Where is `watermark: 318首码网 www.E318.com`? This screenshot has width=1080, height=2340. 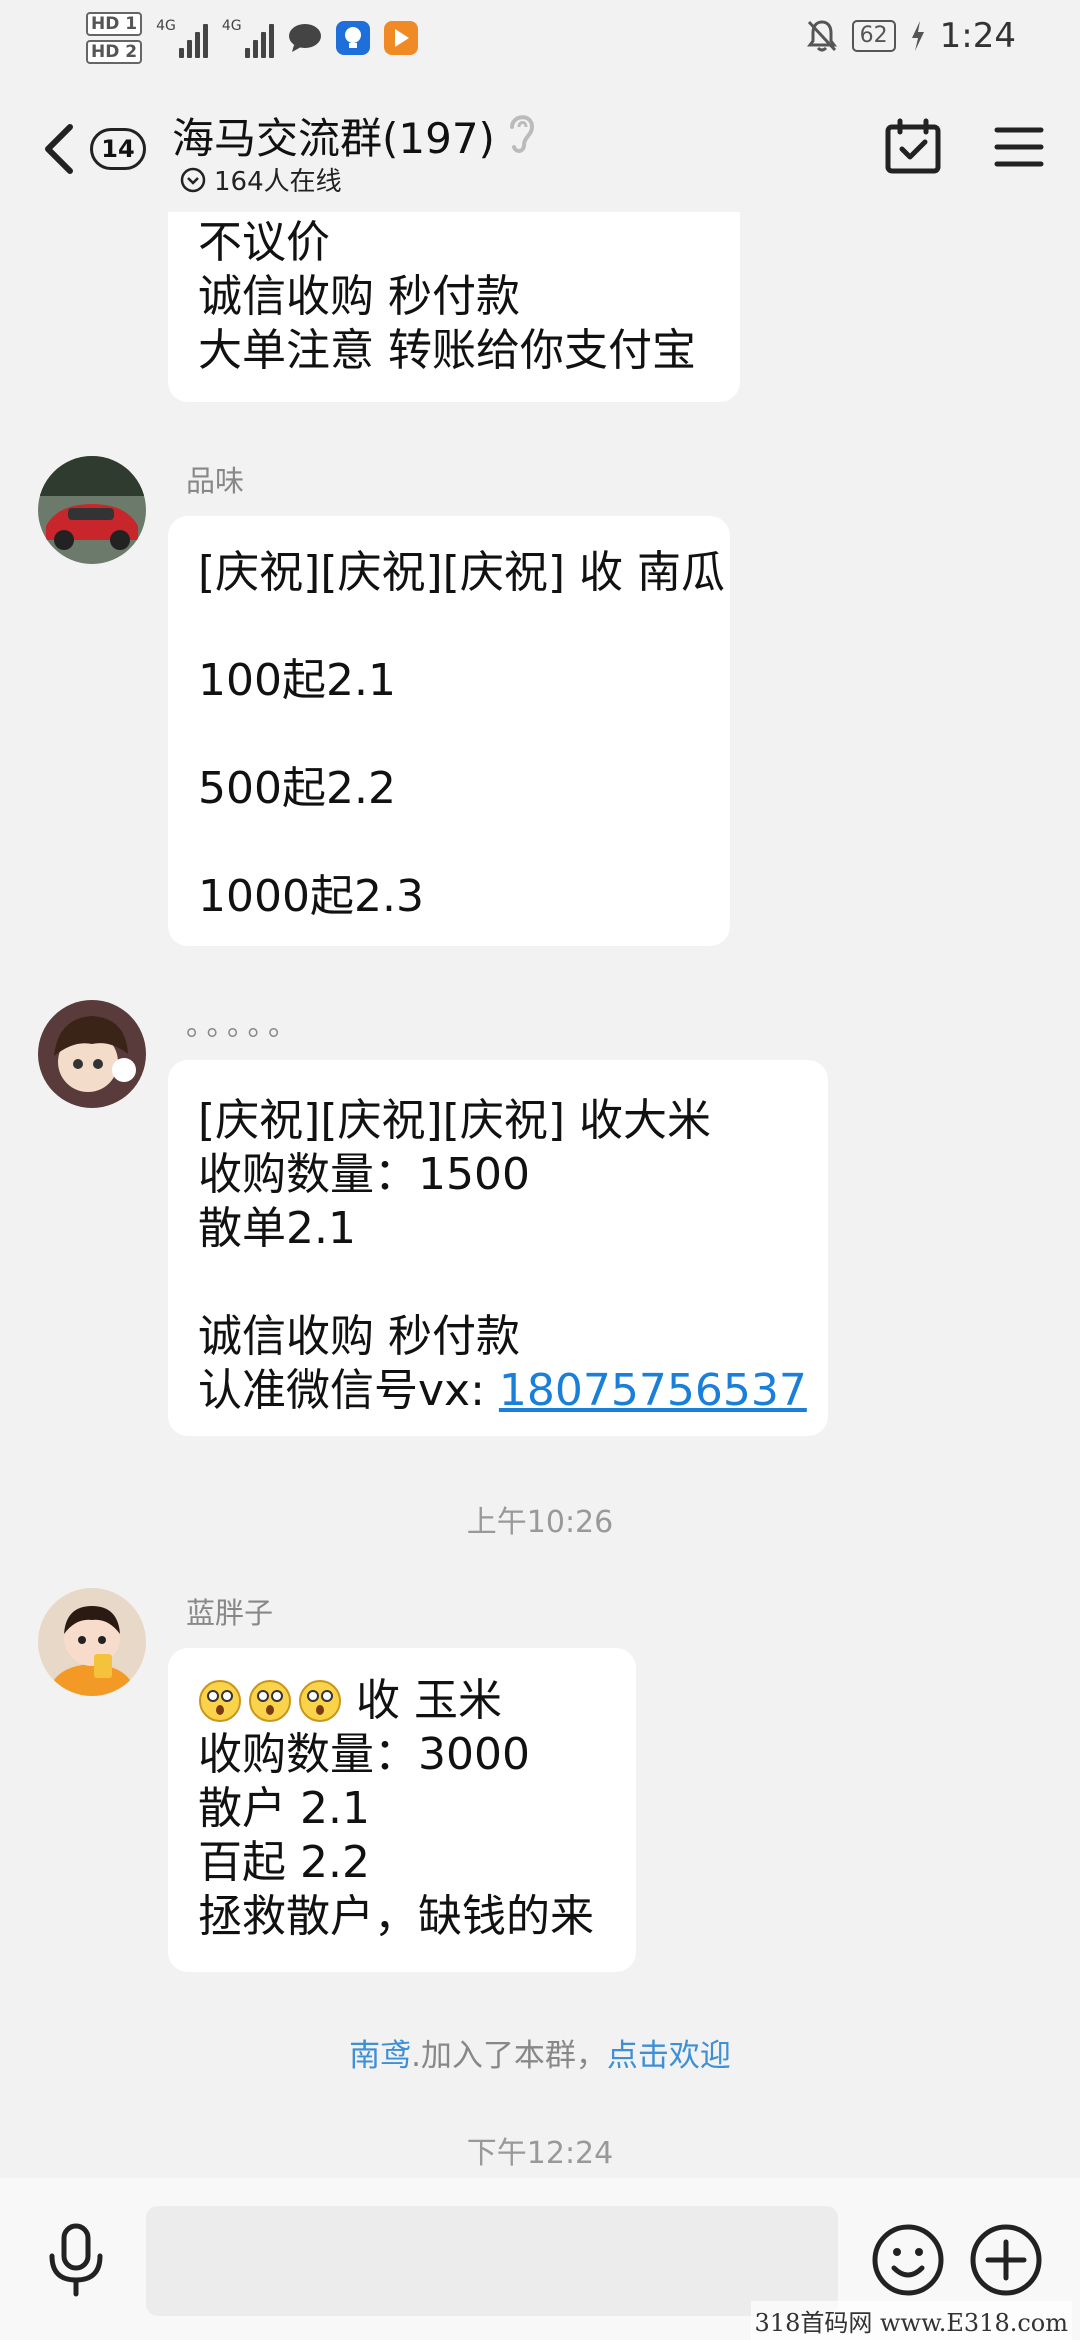 watermark: 318首码网 www.E318.com is located at coordinates (911, 2320).